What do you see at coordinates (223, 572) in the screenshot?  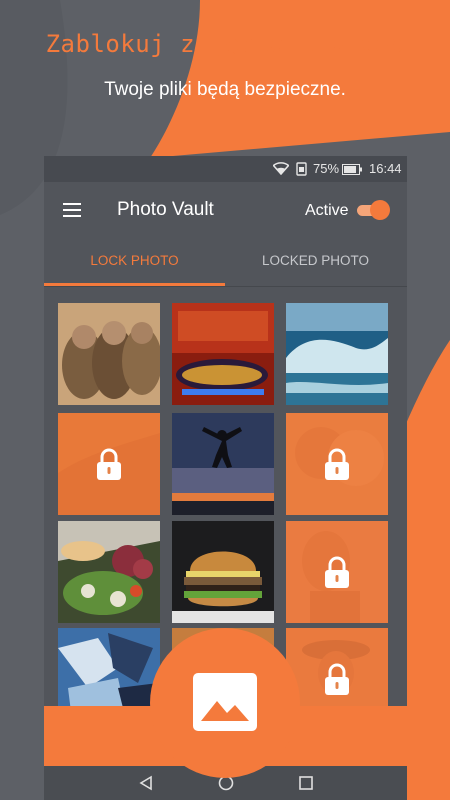 I see `photo-tile-burger` at bounding box center [223, 572].